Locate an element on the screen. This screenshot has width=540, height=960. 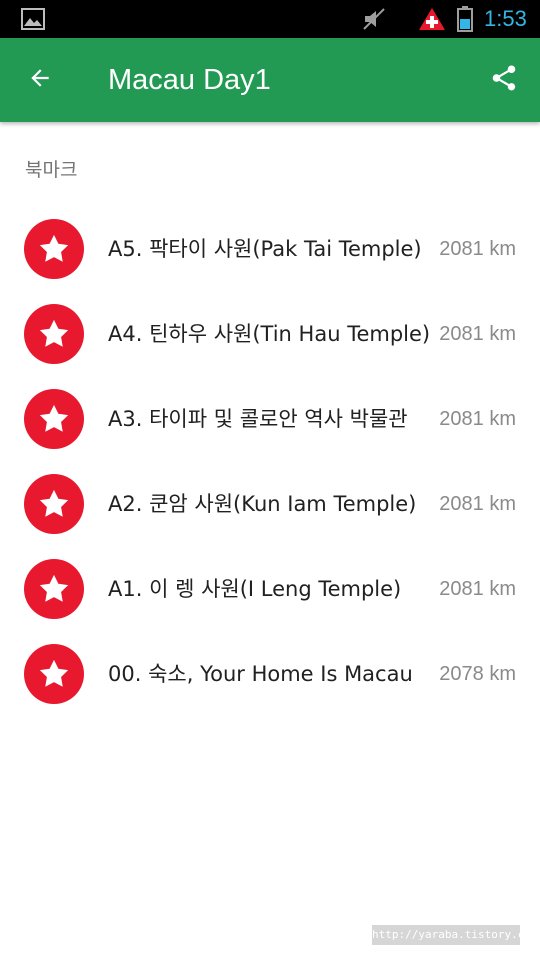
share-button is located at coordinates (504, 80).